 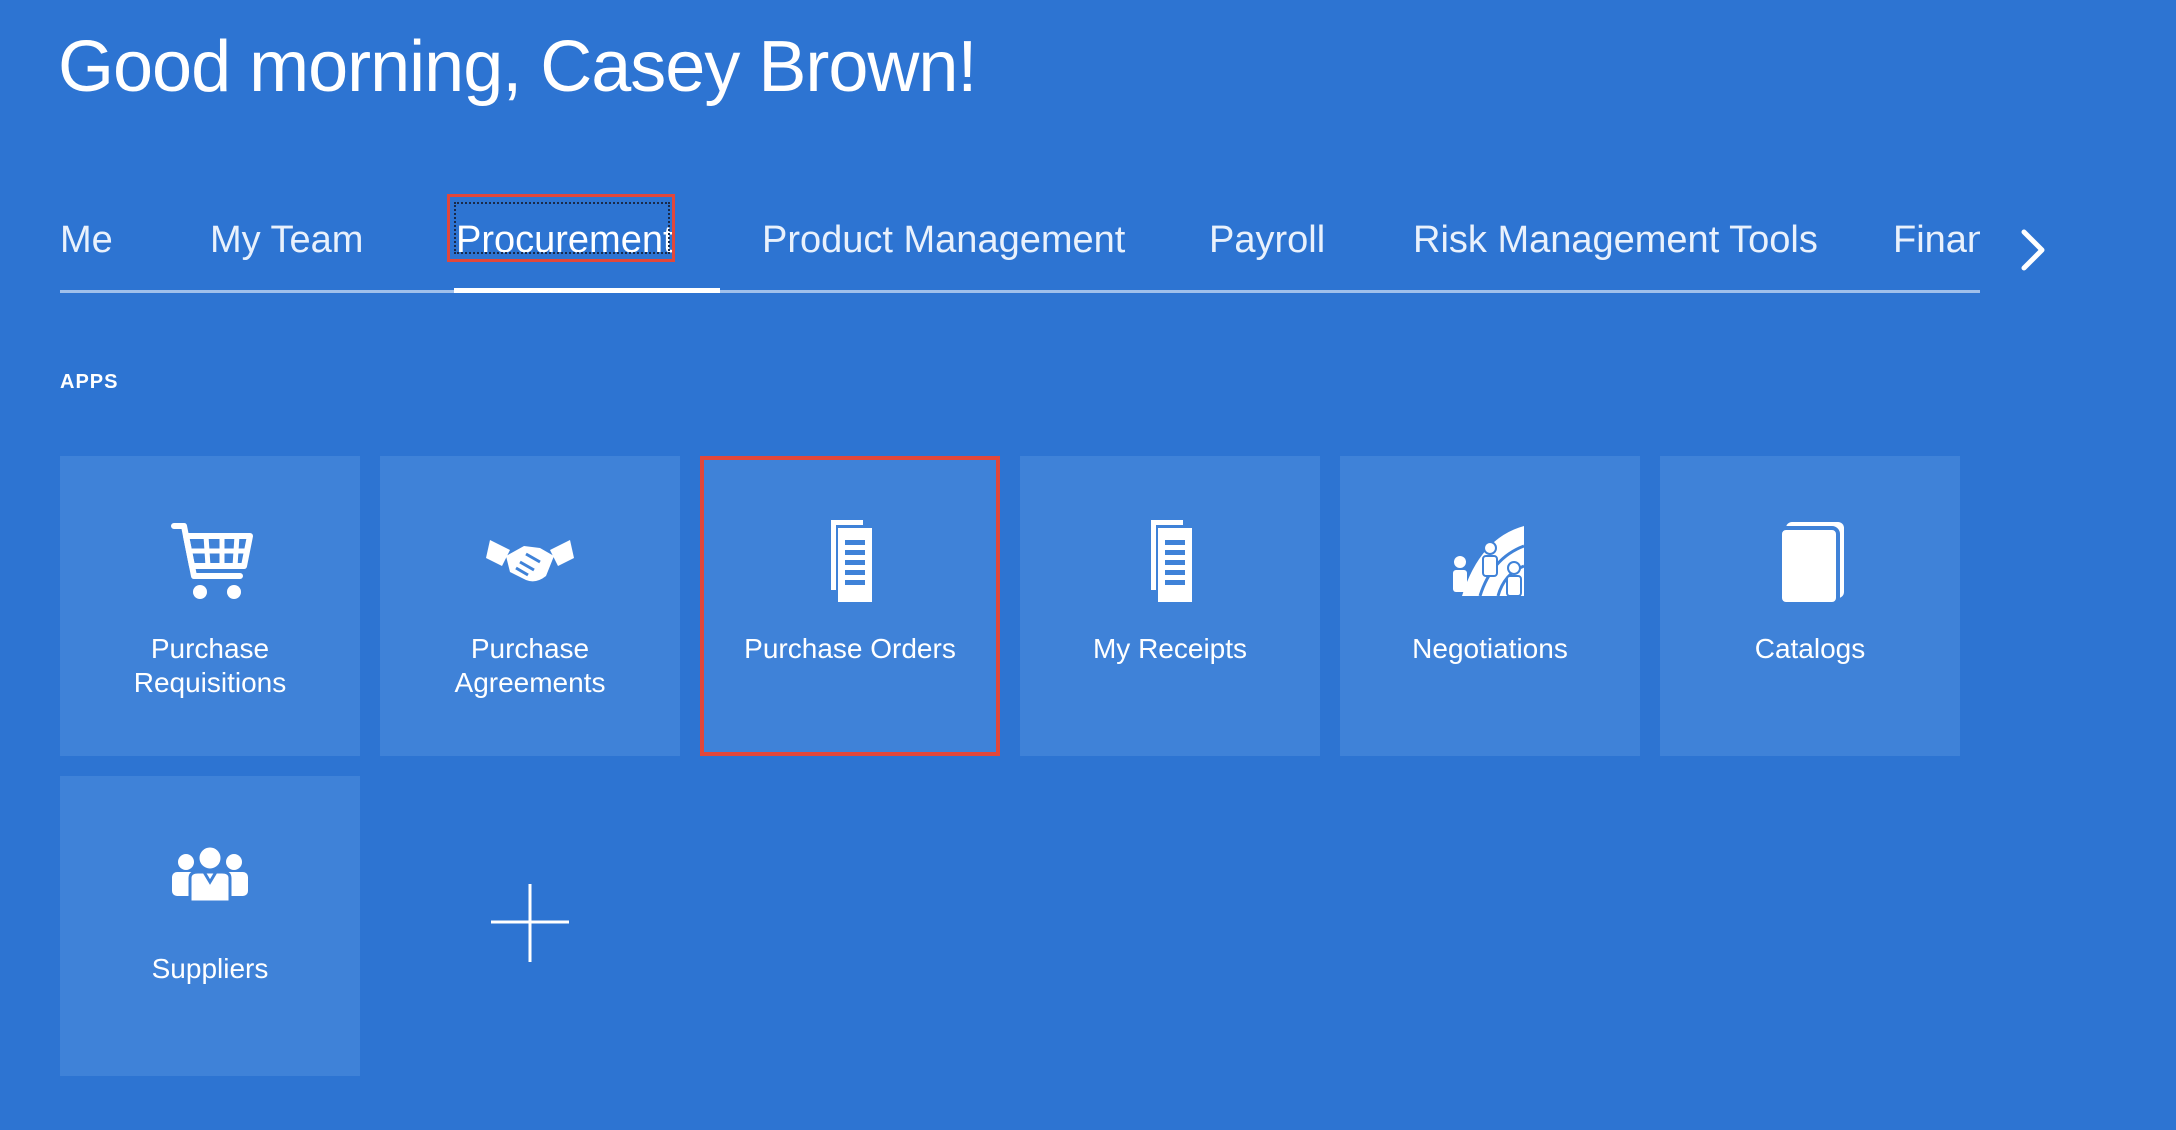 I want to click on tab-me: Me, so click(x=86, y=240).